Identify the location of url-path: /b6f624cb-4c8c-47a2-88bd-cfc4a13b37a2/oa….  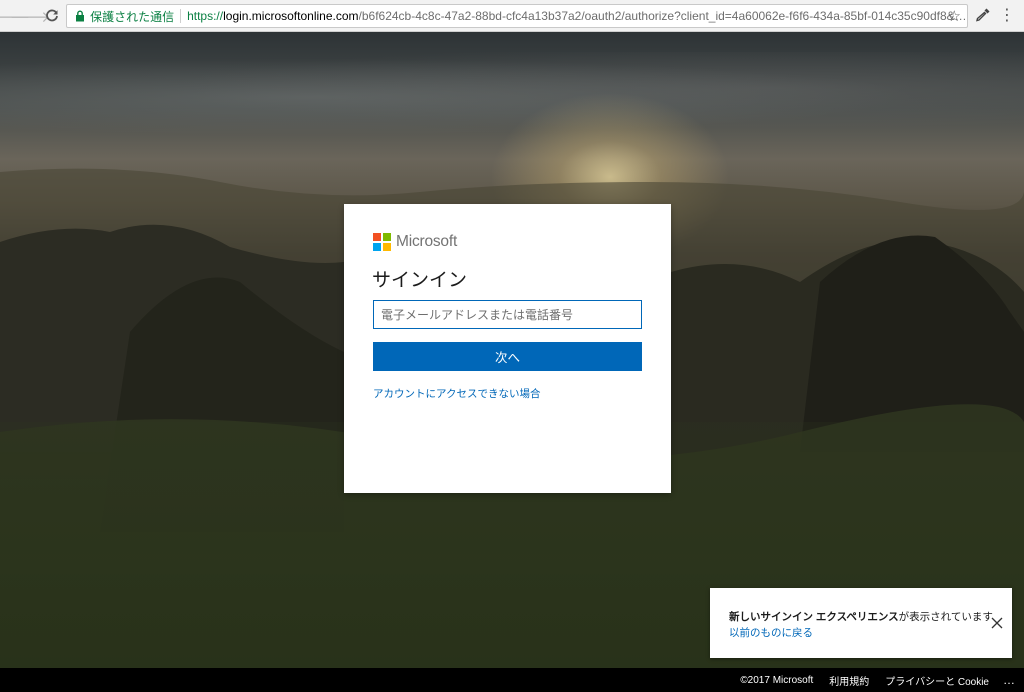
(662, 16).